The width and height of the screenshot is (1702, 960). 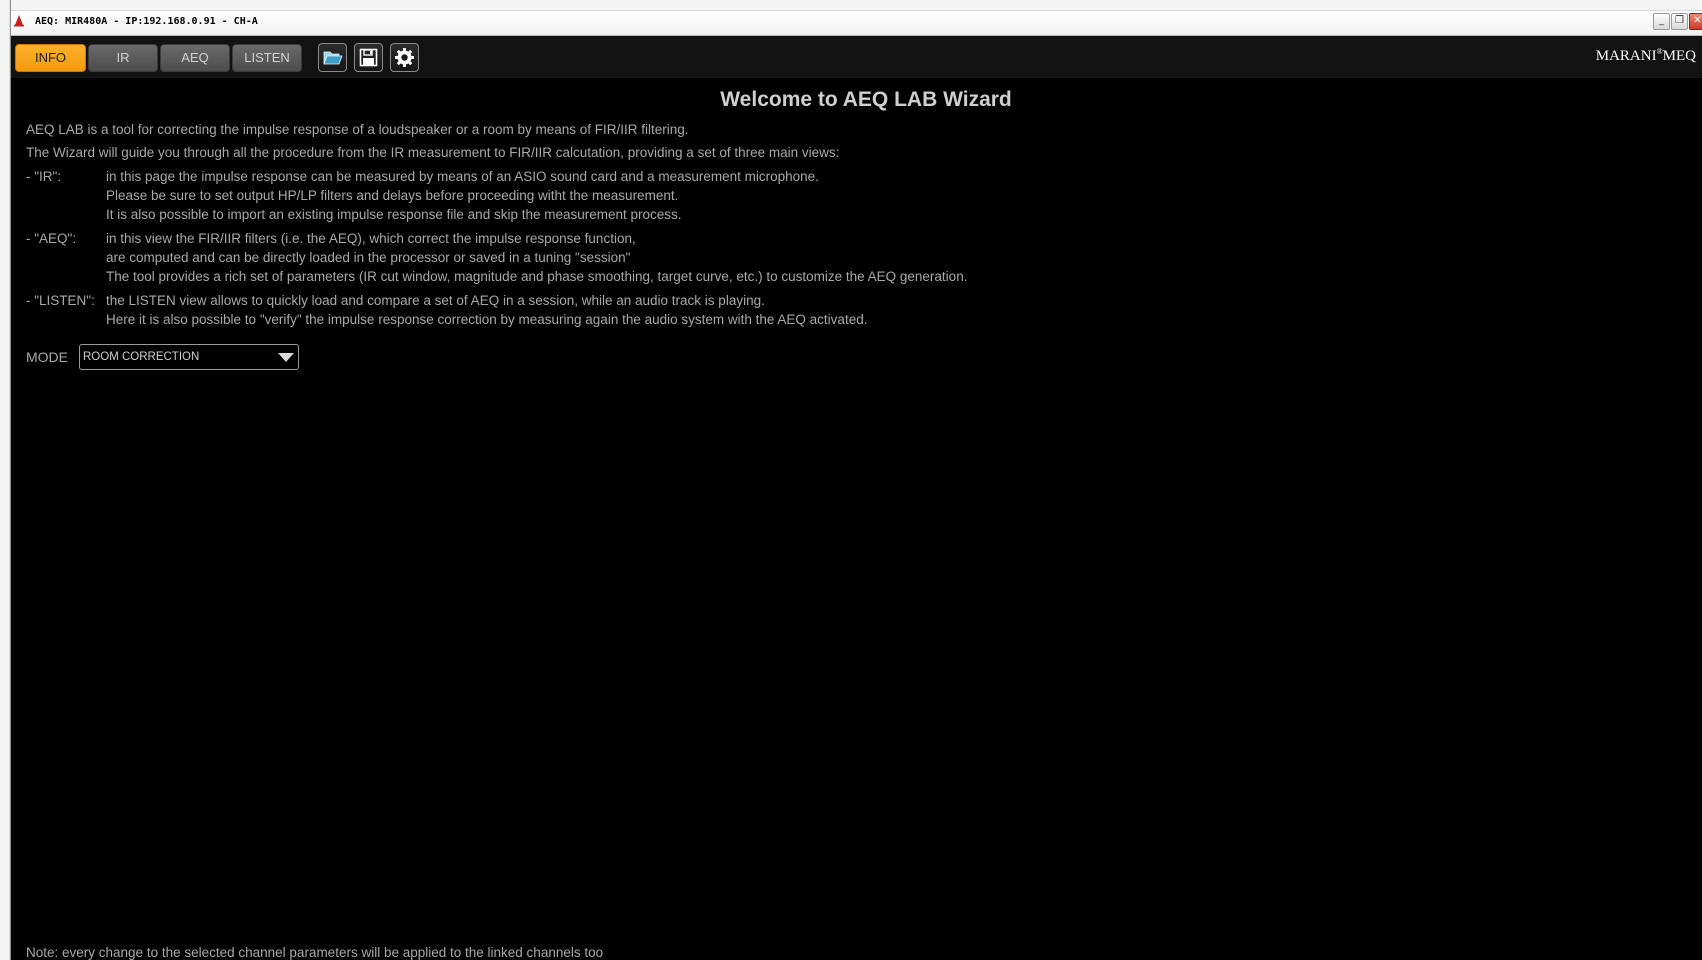 I want to click on save-button, so click(x=368, y=57).